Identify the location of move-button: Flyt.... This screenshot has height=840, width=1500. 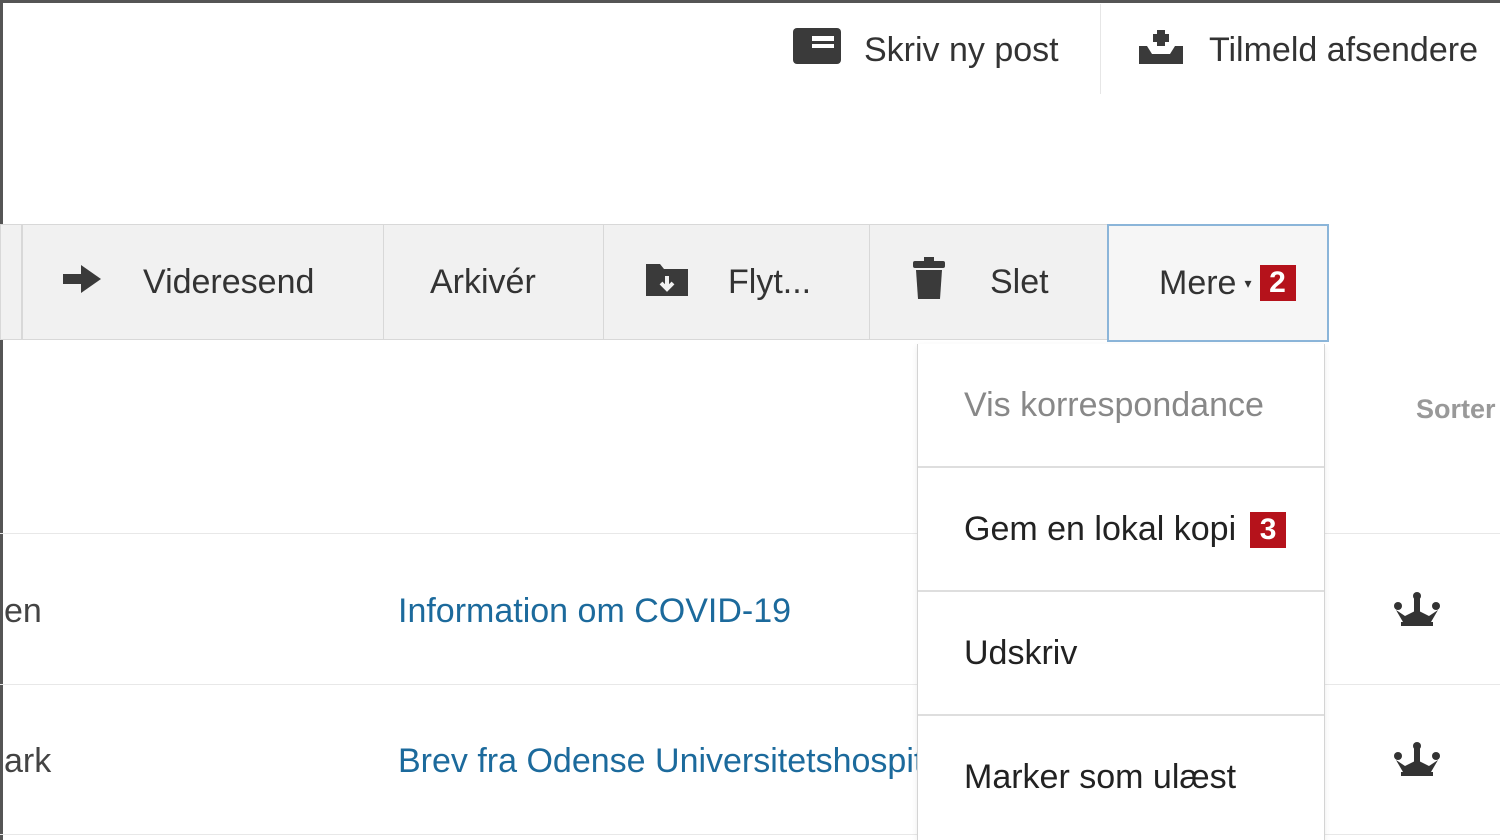
(736, 282).